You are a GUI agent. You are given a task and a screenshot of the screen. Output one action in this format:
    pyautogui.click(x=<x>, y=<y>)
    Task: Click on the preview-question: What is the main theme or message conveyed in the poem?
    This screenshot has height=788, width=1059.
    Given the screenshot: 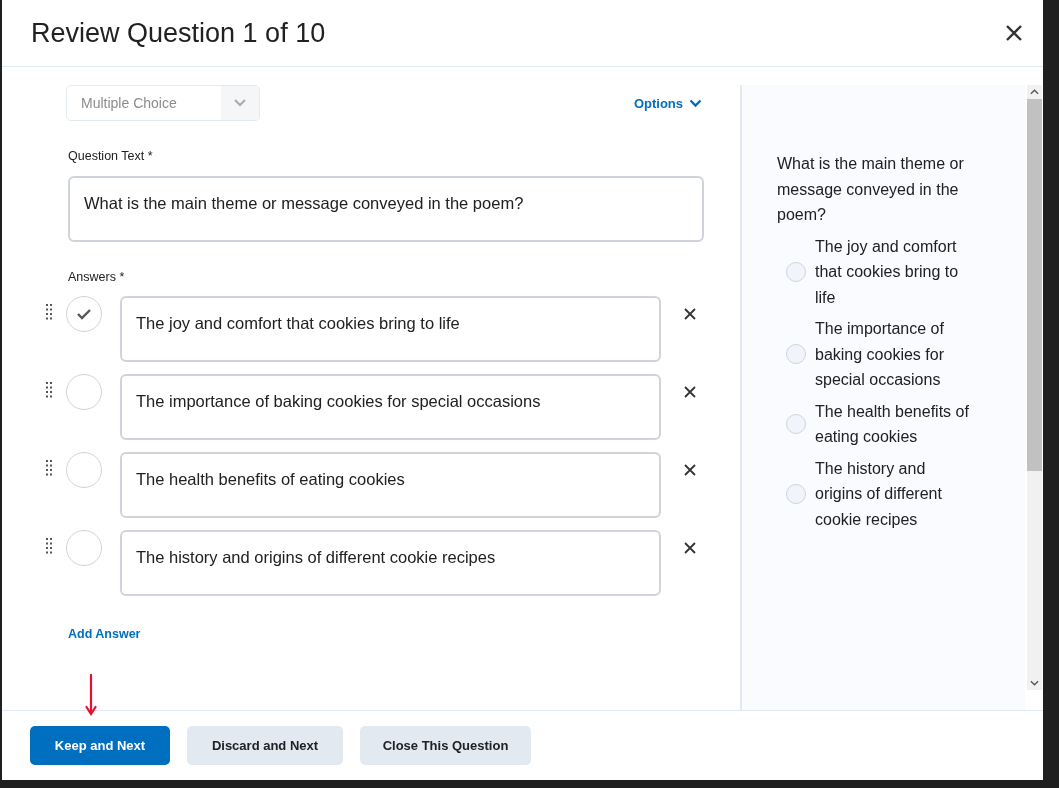 What is the action you would take?
    pyautogui.click(x=871, y=189)
    